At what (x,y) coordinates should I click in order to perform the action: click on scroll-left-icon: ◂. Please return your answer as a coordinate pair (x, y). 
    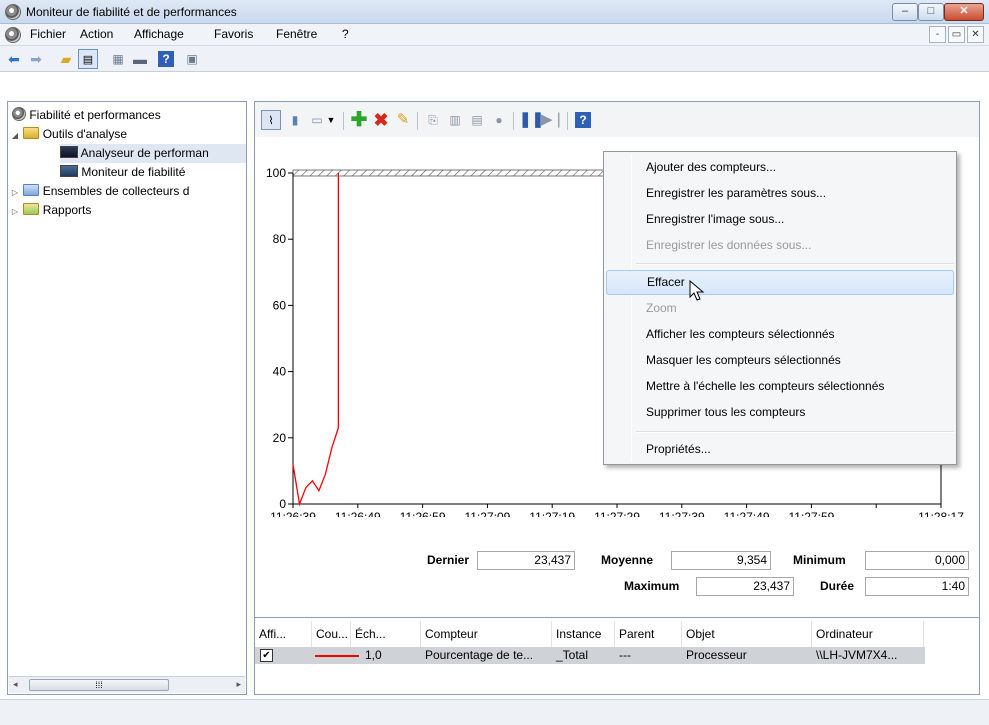
    Looking at the image, I should click on (15, 684).